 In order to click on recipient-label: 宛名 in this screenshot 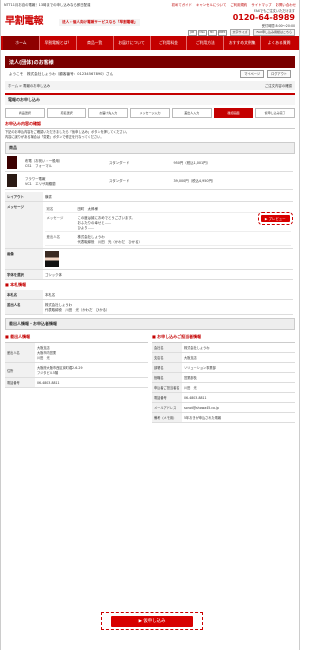, I will do `click(60, 209)`.